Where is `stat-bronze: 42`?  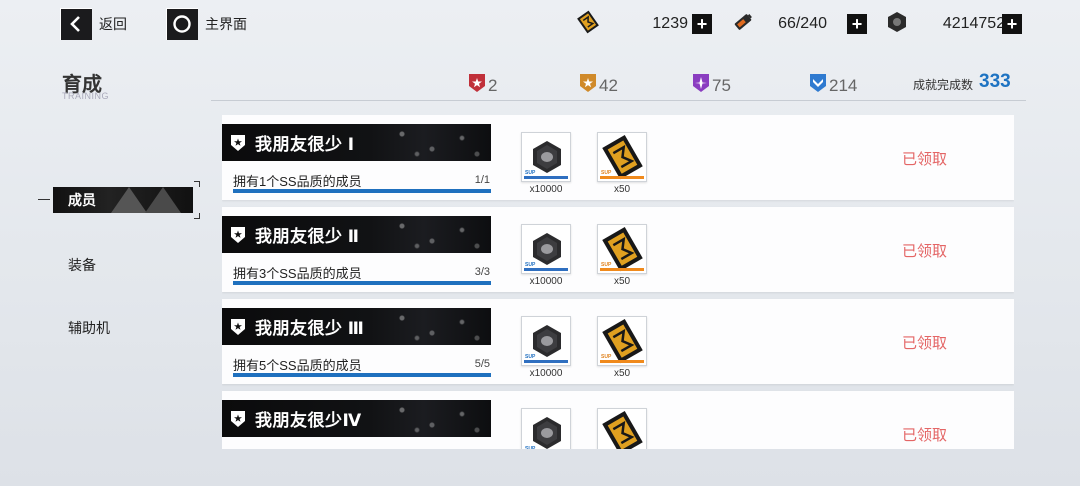 stat-bronze: 42 is located at coordinates (598, 85).